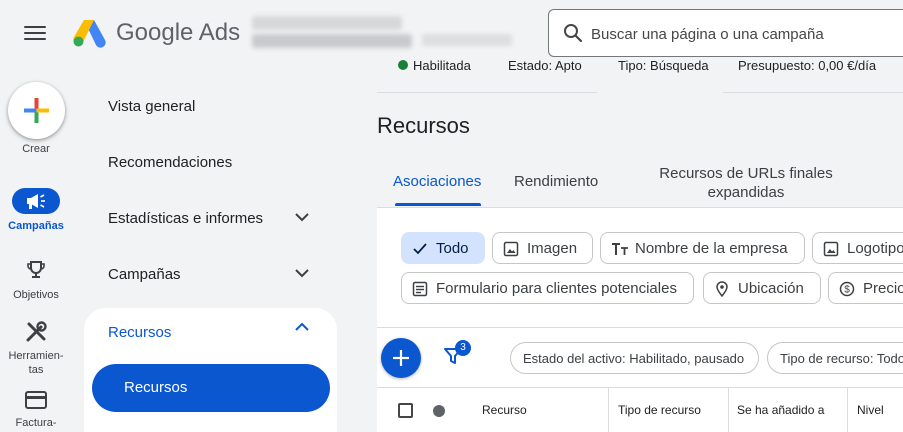  What do you see at coordinates (36, 370) in the screenshot?
I see `tools-label-line2: tas` at bounding box center [36, 370].